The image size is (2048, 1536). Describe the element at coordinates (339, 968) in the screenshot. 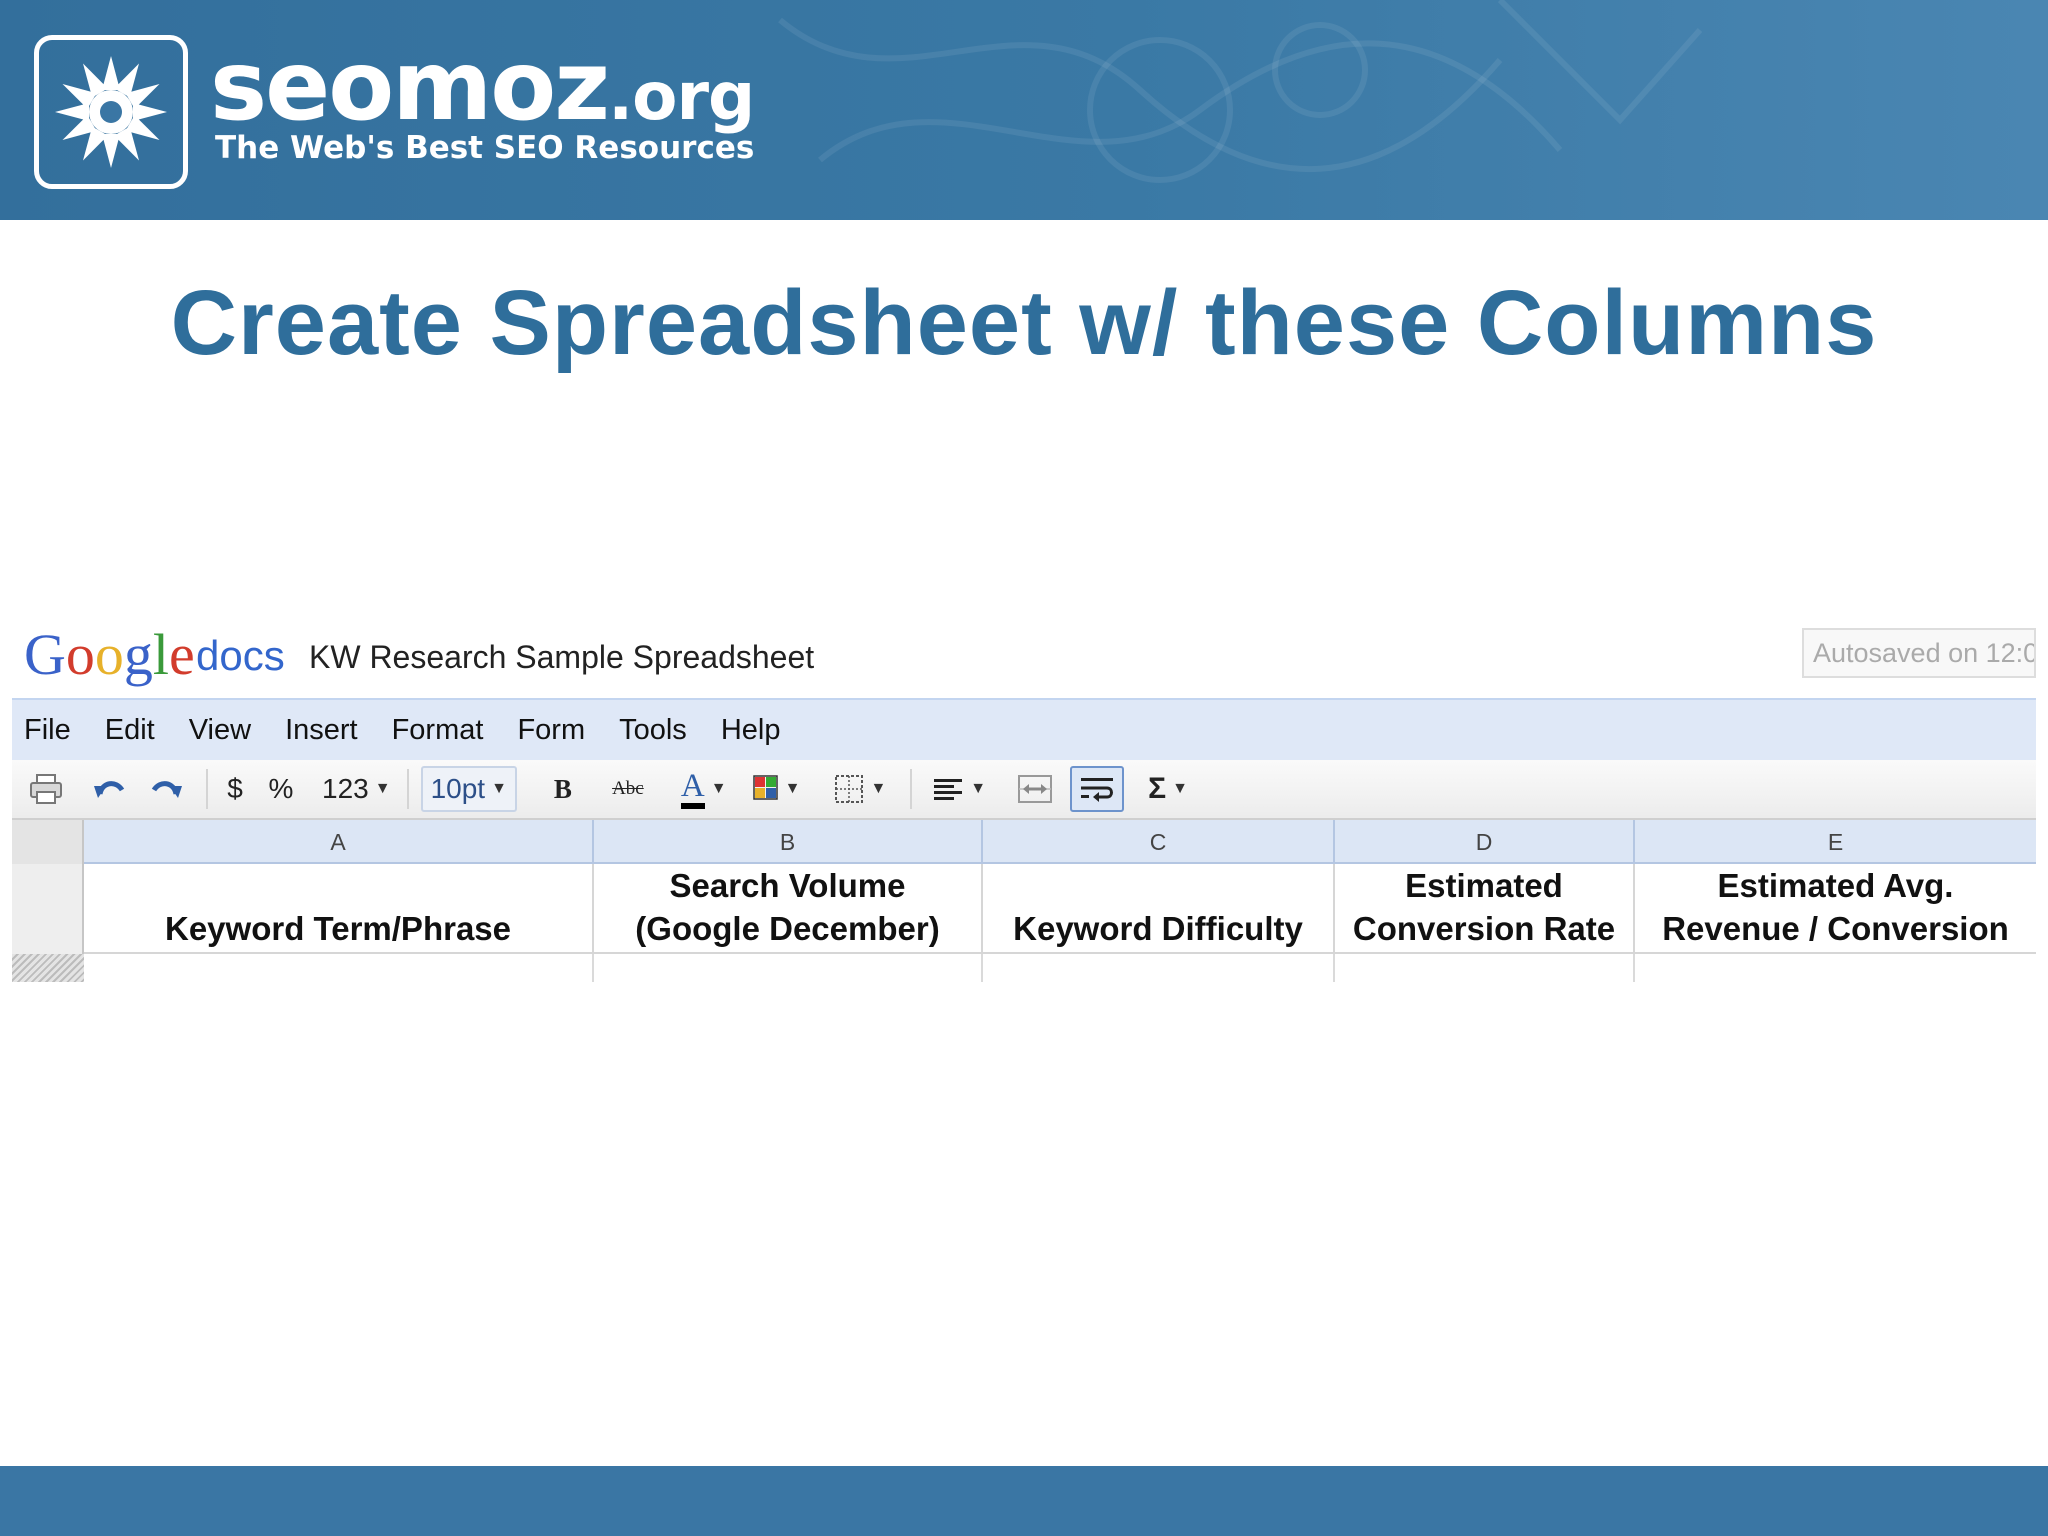

I see `cell-a2` at that location.